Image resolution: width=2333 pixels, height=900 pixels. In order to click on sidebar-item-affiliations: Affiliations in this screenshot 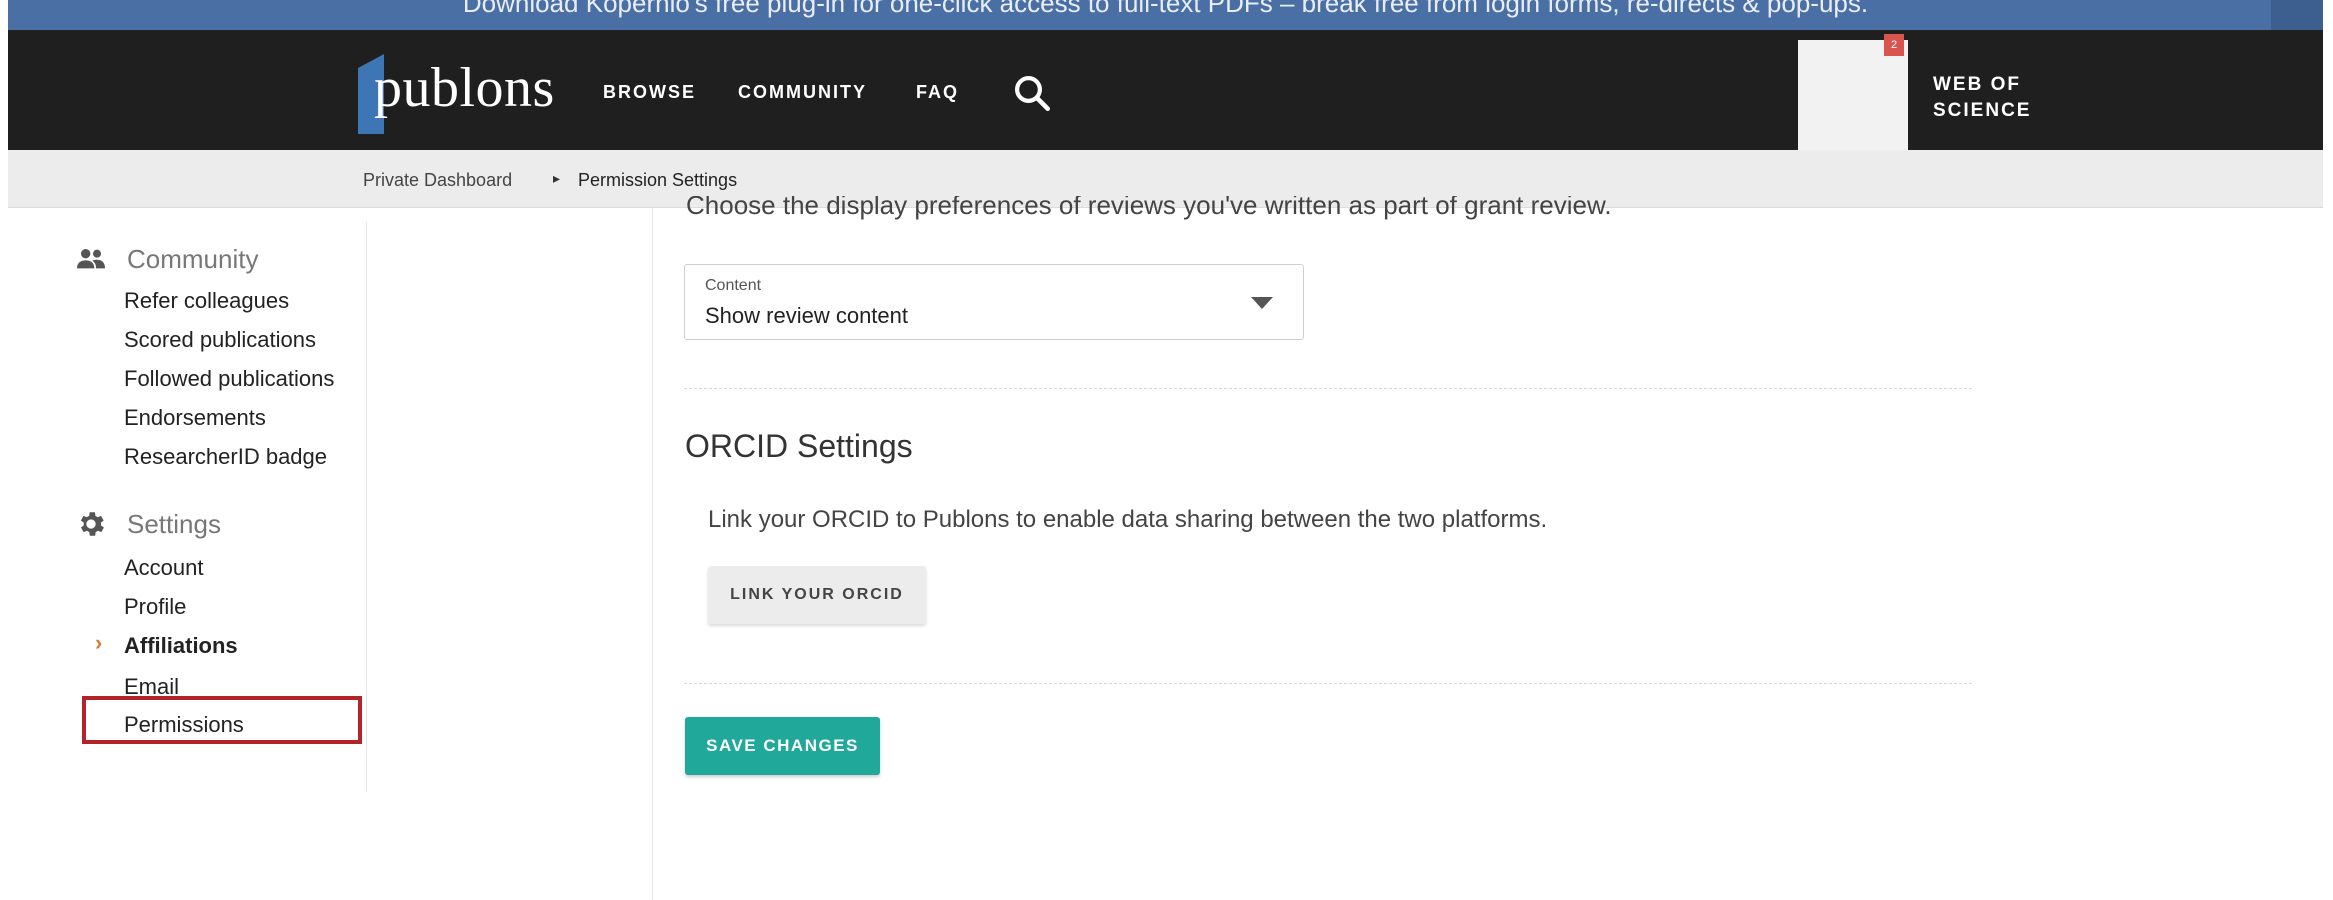, I will do `click(181, 646)`.